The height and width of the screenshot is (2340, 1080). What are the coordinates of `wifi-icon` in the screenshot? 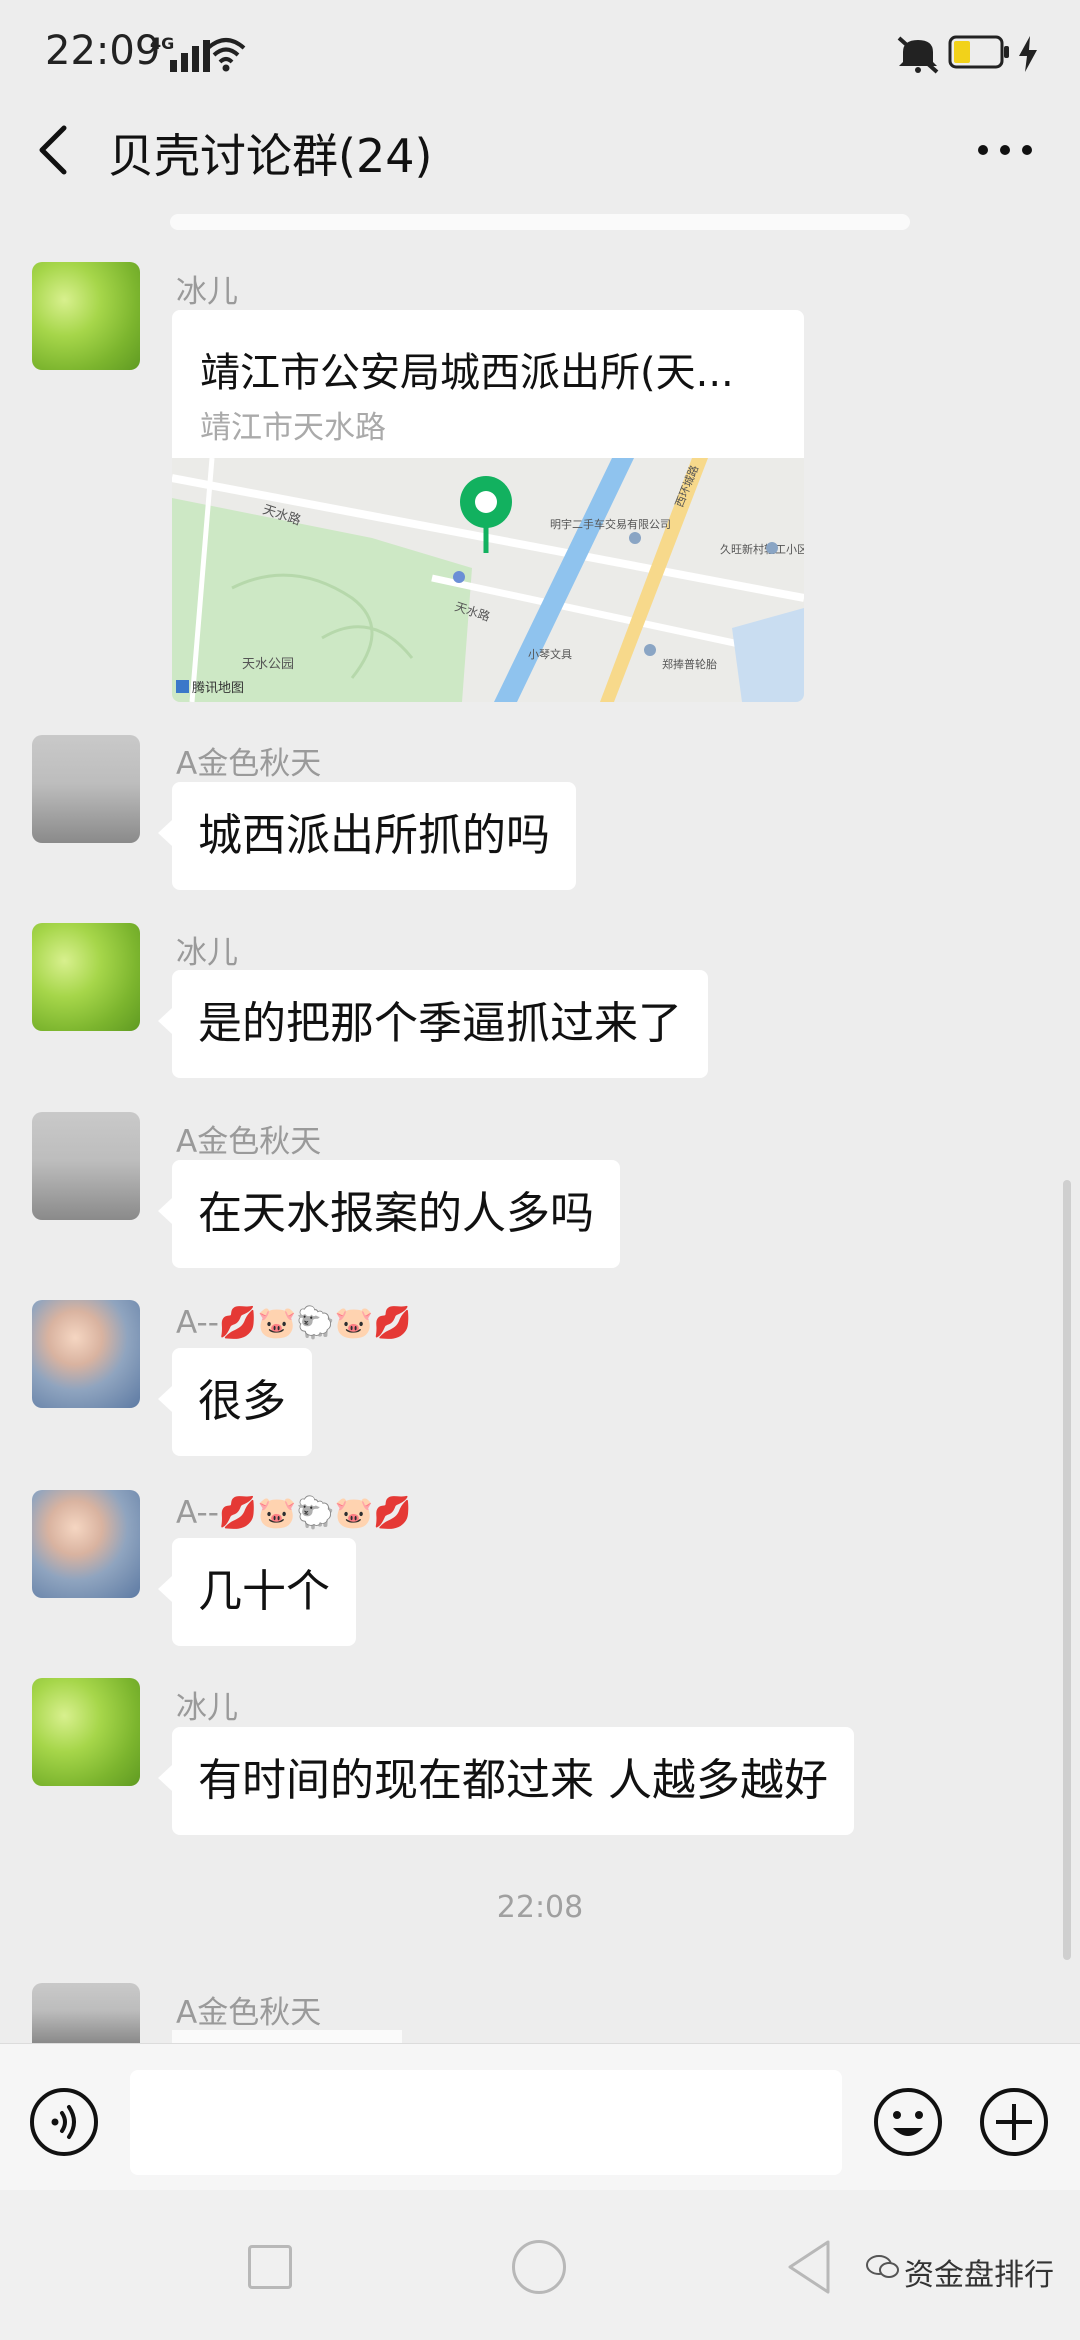 It's located at (226, 55).